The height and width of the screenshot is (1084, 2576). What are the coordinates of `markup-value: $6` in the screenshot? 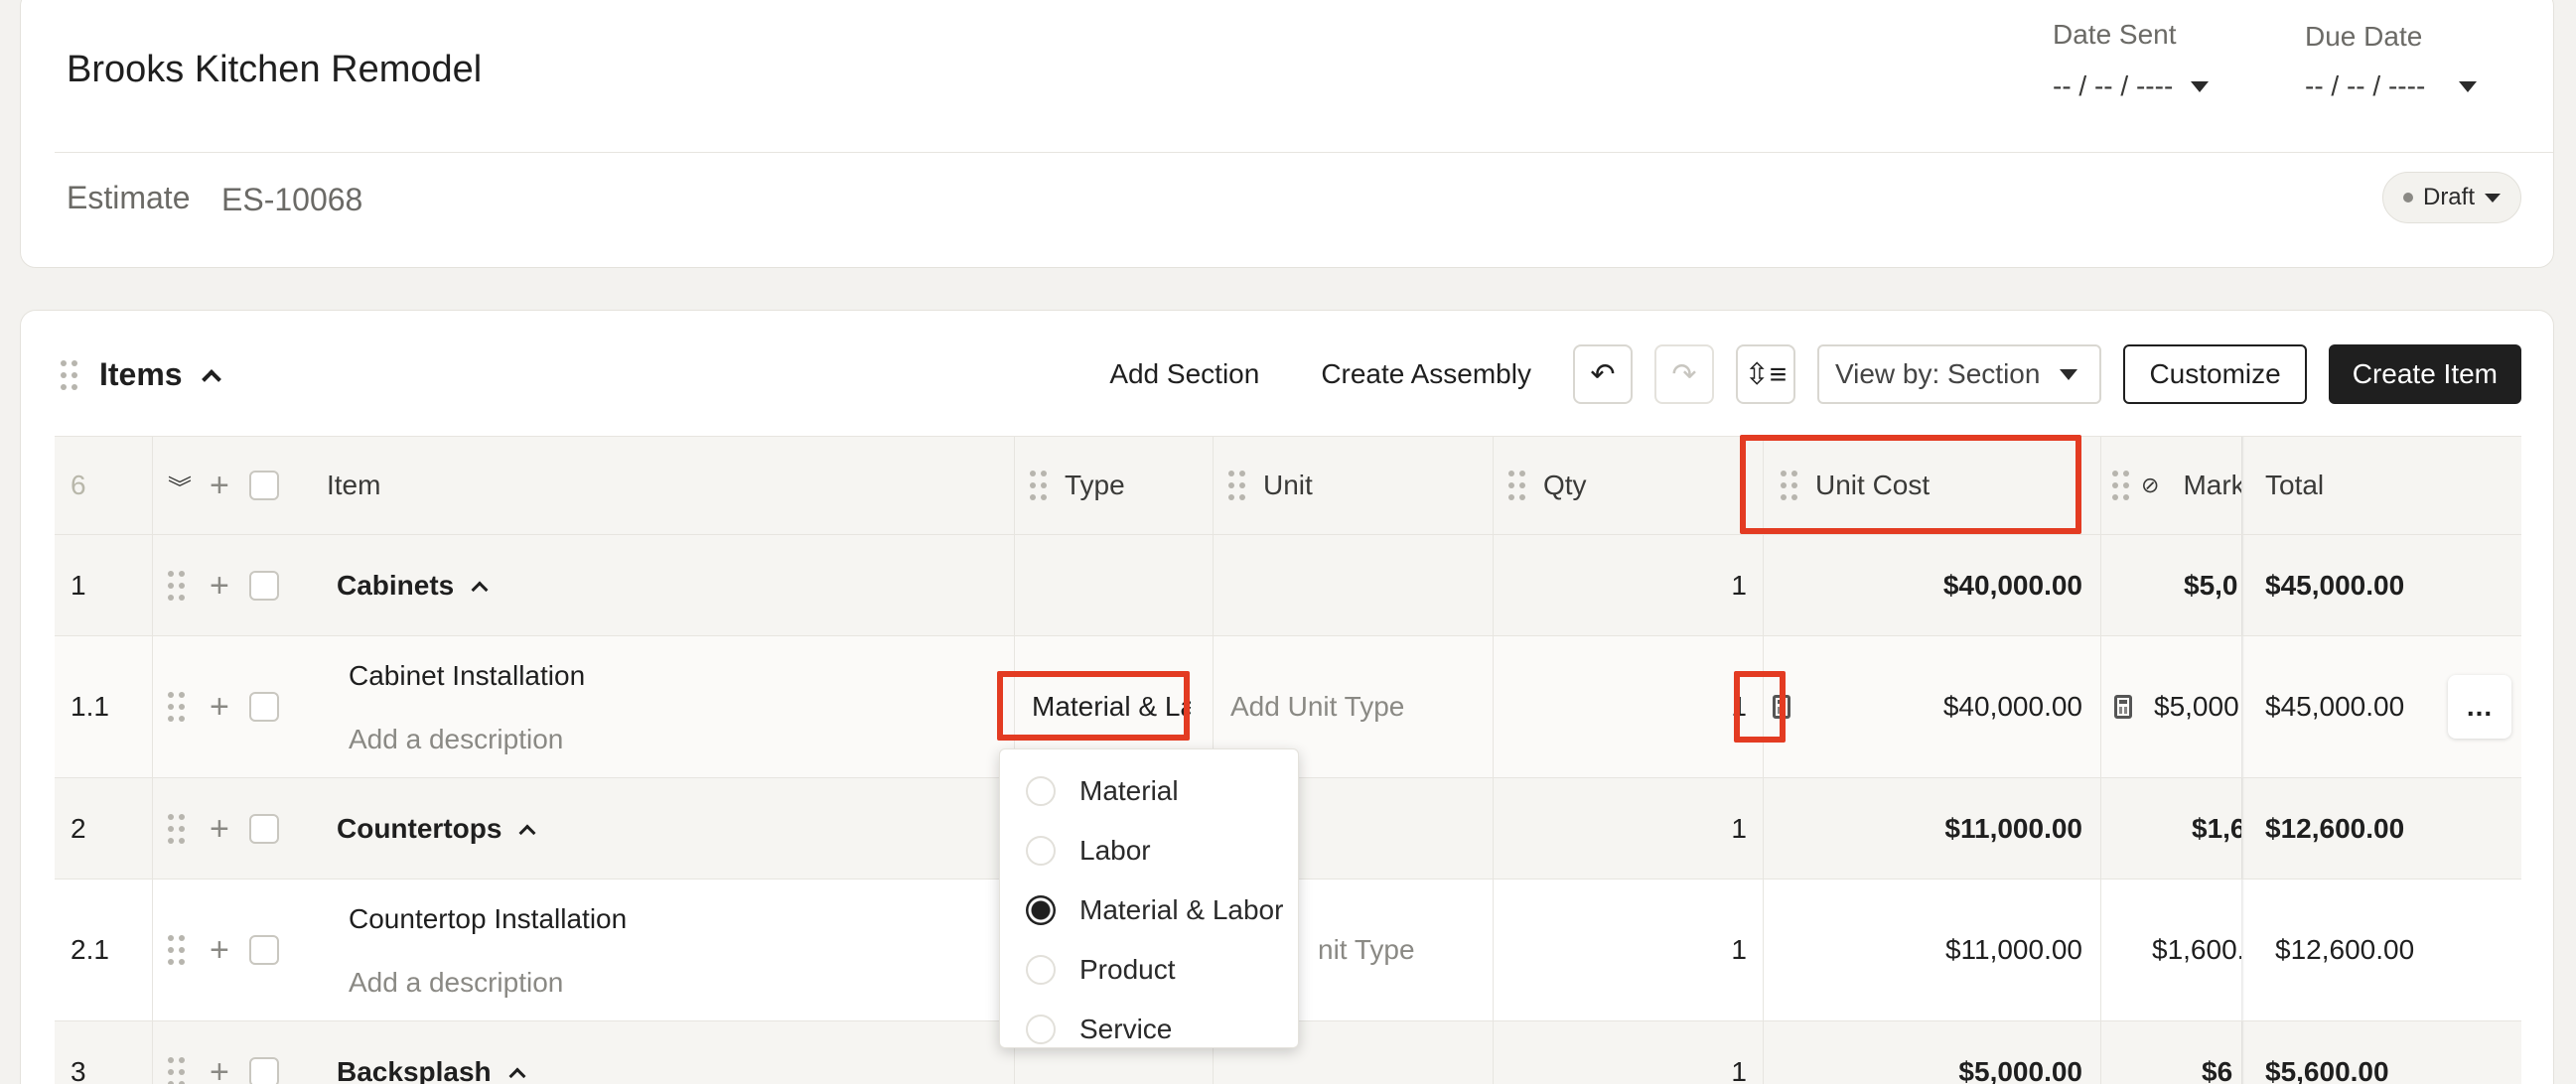 It's located at (2217, 1069).